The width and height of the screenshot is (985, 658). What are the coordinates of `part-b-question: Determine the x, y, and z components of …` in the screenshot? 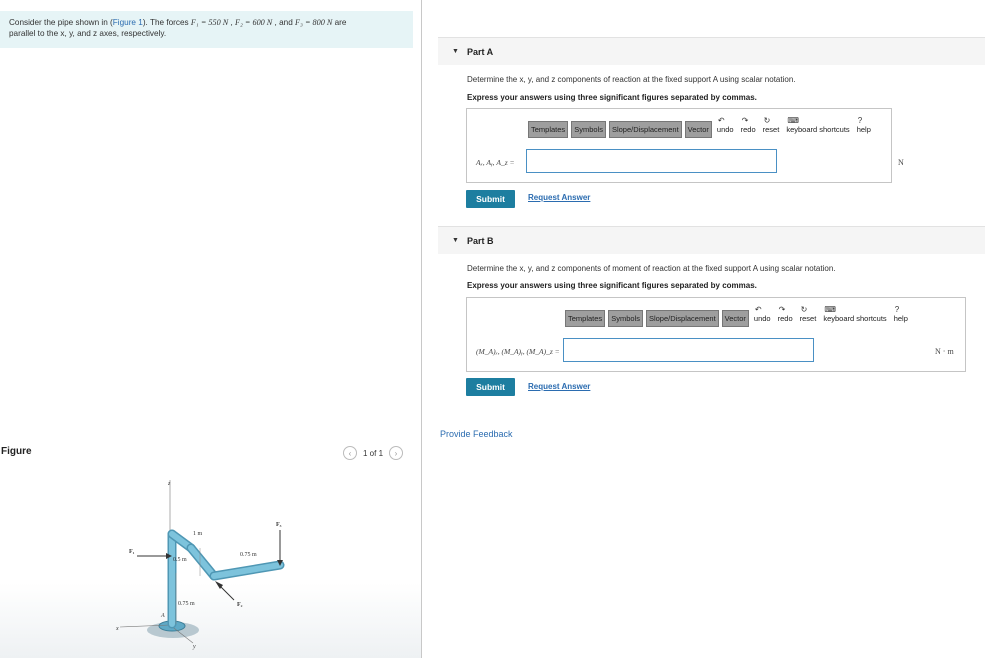 It's located at (651, 268).